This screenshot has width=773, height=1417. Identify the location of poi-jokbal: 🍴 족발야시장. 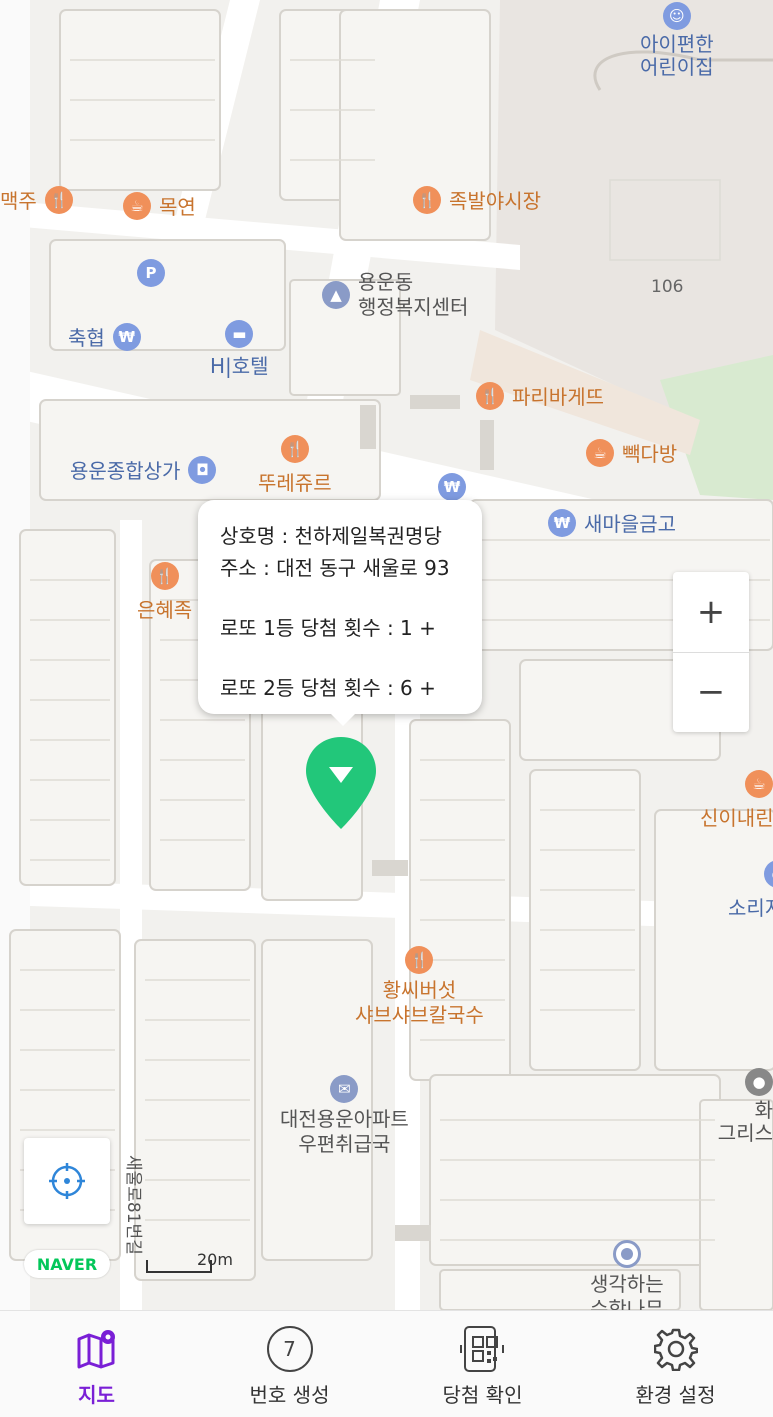
(477, 199).